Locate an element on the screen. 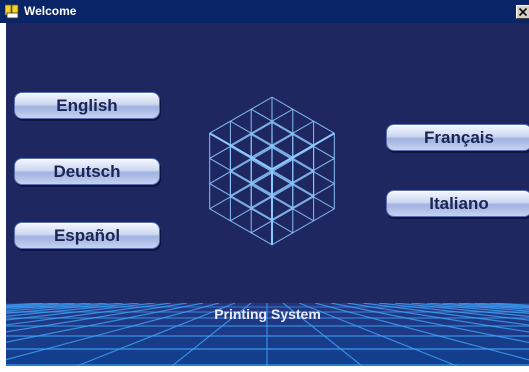 Image resolution: width=529 pixels, height=372 pixels. close-button is located at coordinates (522, 12).